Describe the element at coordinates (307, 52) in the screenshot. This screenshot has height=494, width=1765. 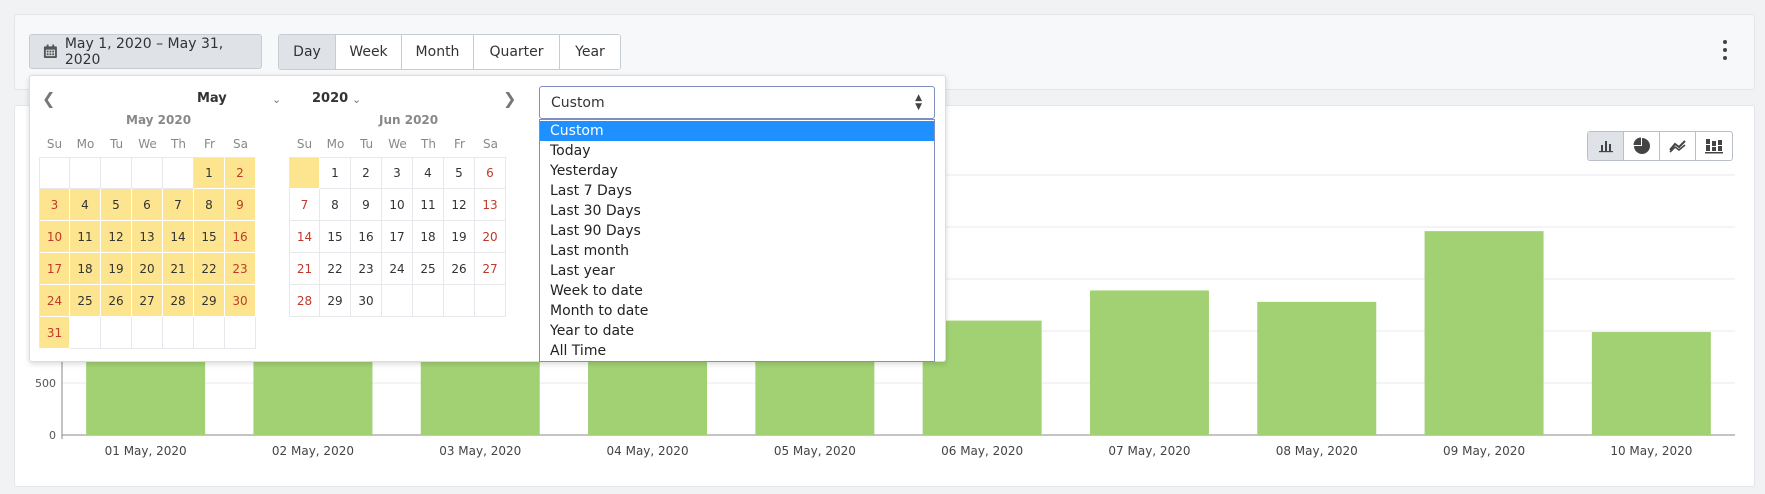
I see `period-button-day: Day` at that location.